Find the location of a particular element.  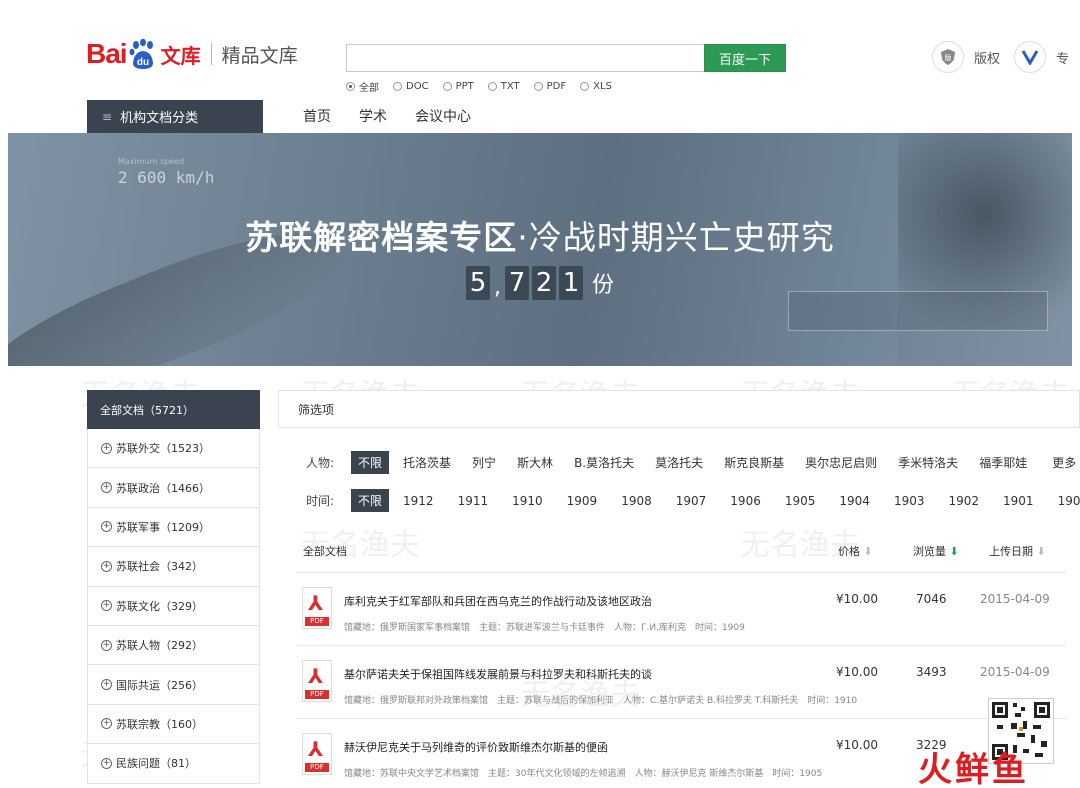

time-tag: 1900 is located at coordinates (1065, 501).